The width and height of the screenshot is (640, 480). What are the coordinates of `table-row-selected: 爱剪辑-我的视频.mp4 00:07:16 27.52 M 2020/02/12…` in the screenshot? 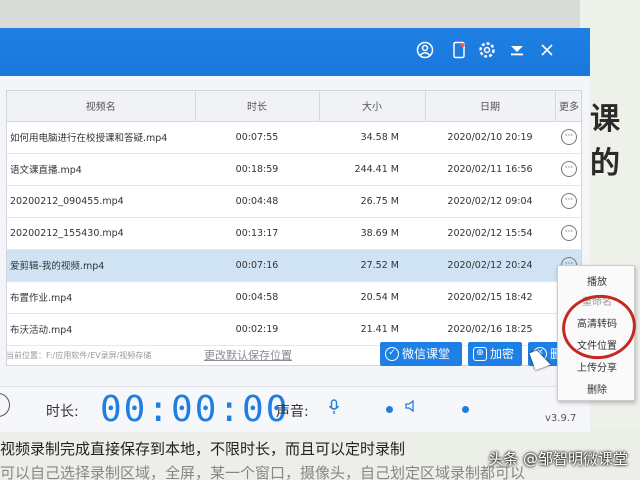 It's located at (294, 265).